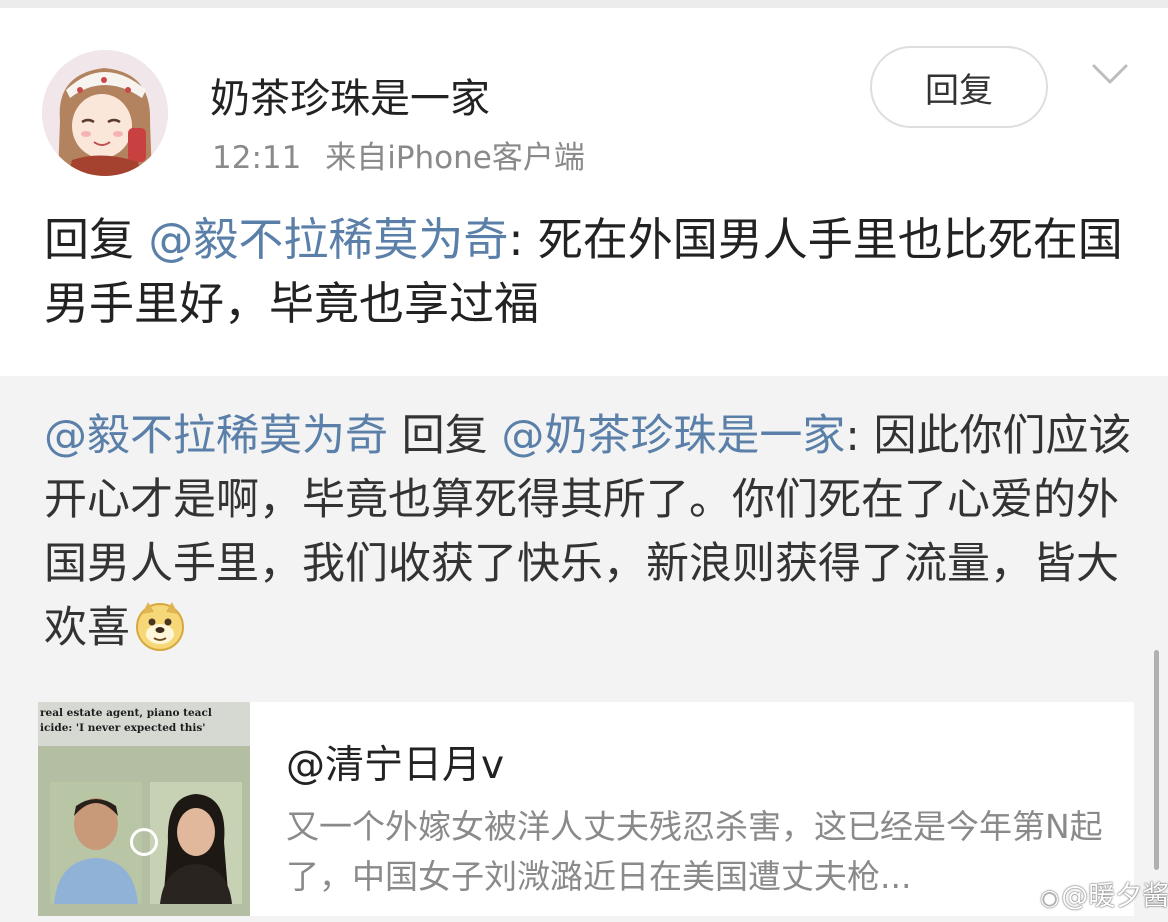 This screenshot has height=922, width=1168. What do you see at coordinates (216, 436) in the screenshot?
I see `quote-mention-author: @毅不拉稀莫为奇` at bounding box center [216, 436].